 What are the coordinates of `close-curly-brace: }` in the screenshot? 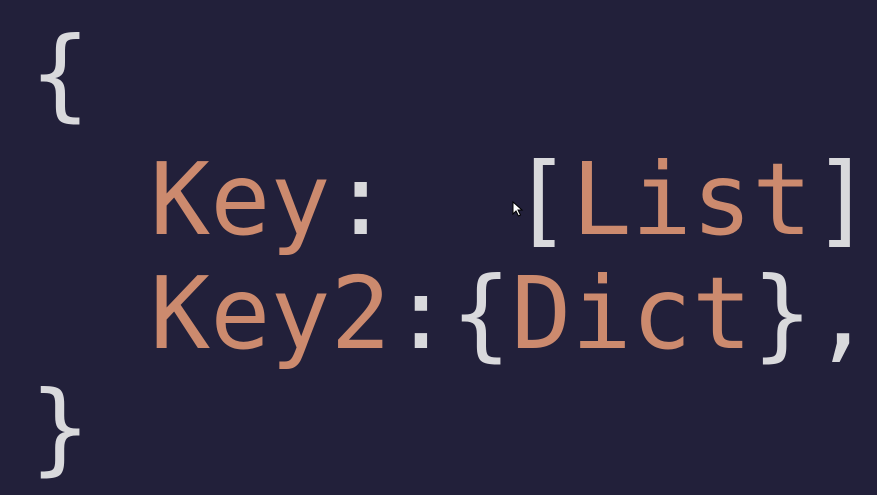 It's located at (782, 313).